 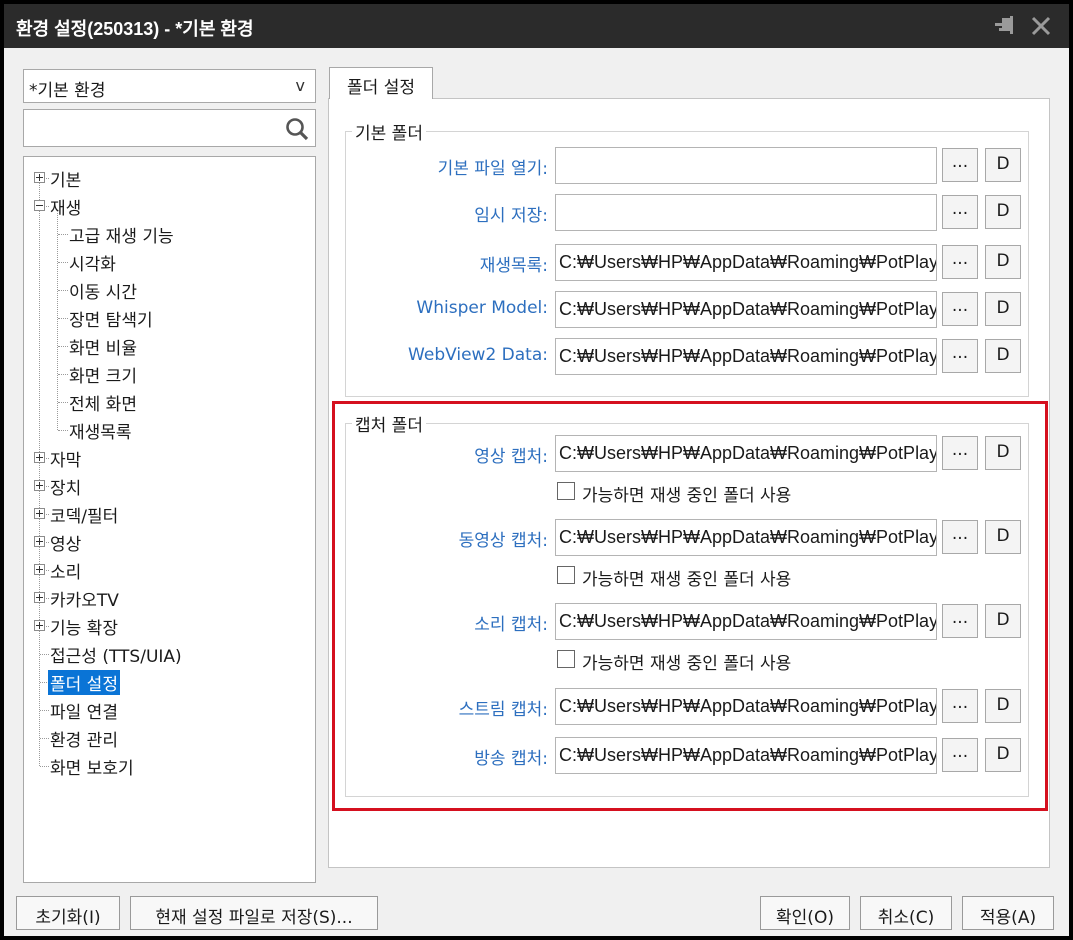 What do you see at coordinates (84, 517) in the screenshot?
I see `tree-item-label: 코덱/필터` at bounding box center [84, 517].